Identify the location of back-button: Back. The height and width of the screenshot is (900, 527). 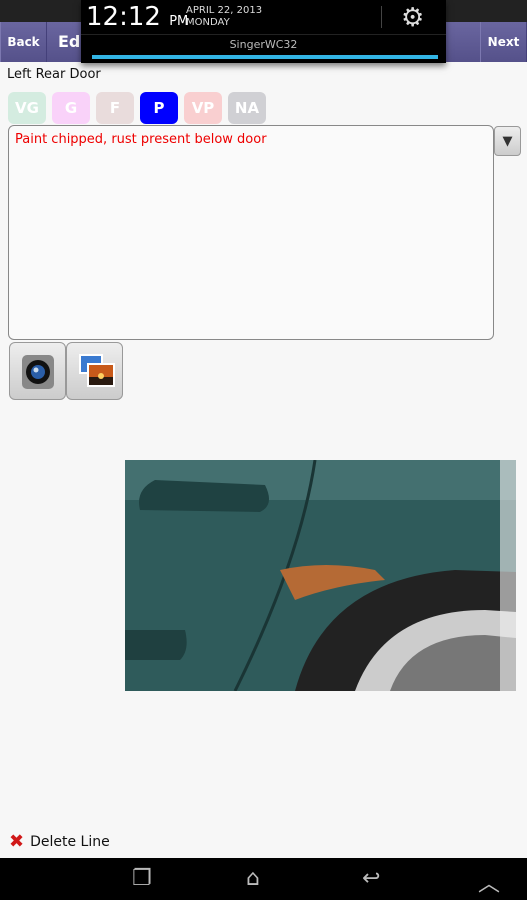
(23, 42).